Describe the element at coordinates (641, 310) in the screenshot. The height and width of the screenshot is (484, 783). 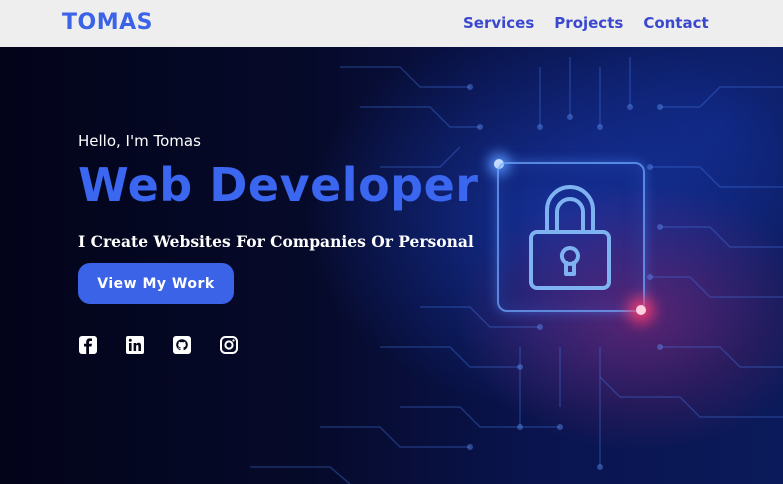
I see `glow-highlight-red` at that location.